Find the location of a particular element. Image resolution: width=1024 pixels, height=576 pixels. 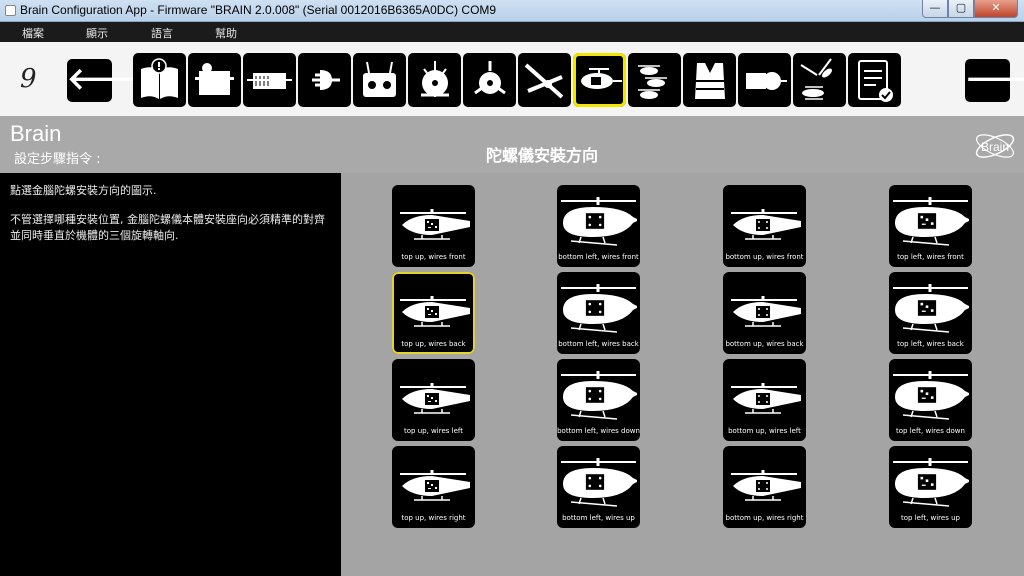

orientation-label: bottom left, wires up is located at coordinates (598, 518).